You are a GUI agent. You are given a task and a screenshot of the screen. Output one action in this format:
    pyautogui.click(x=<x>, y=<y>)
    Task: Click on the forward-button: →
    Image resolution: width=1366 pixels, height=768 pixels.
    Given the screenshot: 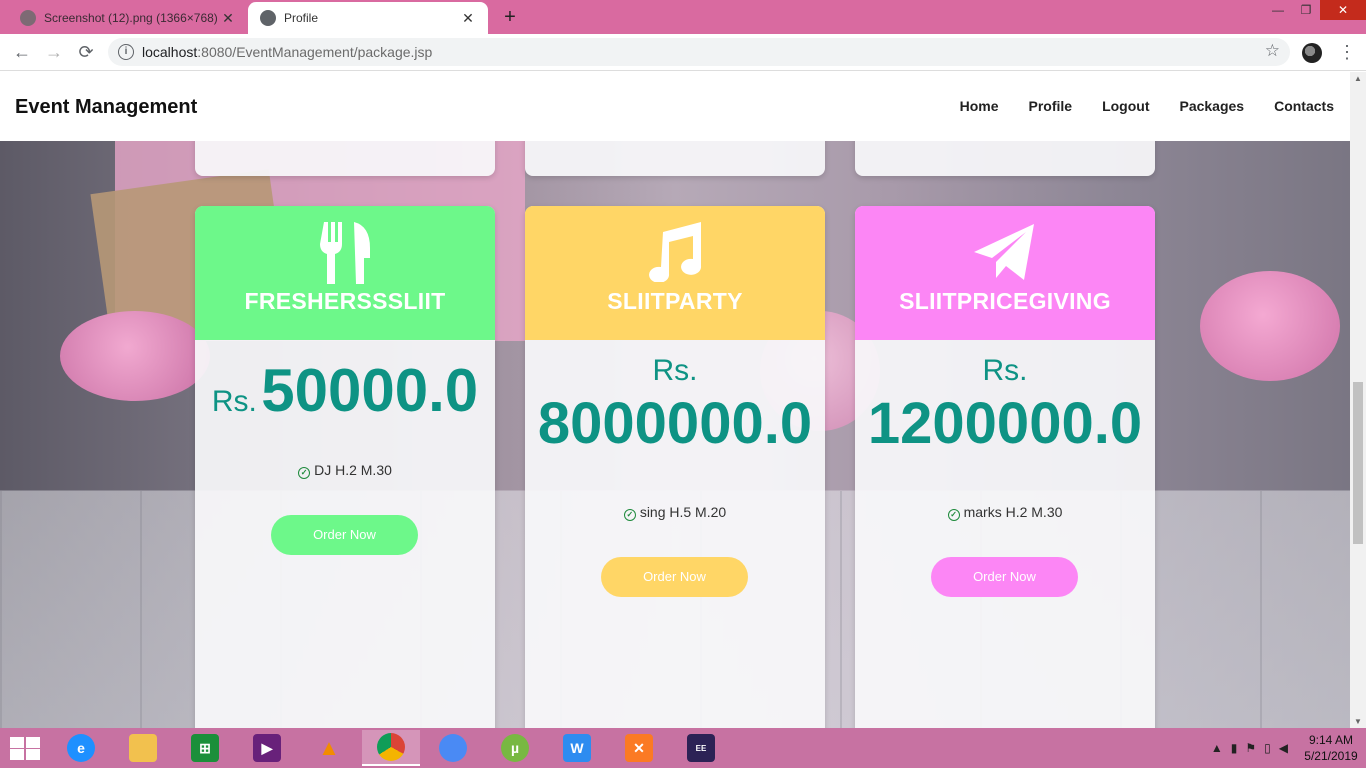 What is the action you would take?
    pyautogui.click(x=54, y=52)
    